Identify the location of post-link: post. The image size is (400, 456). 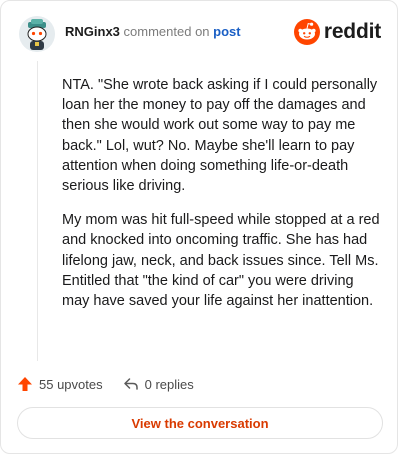
(226, 31).